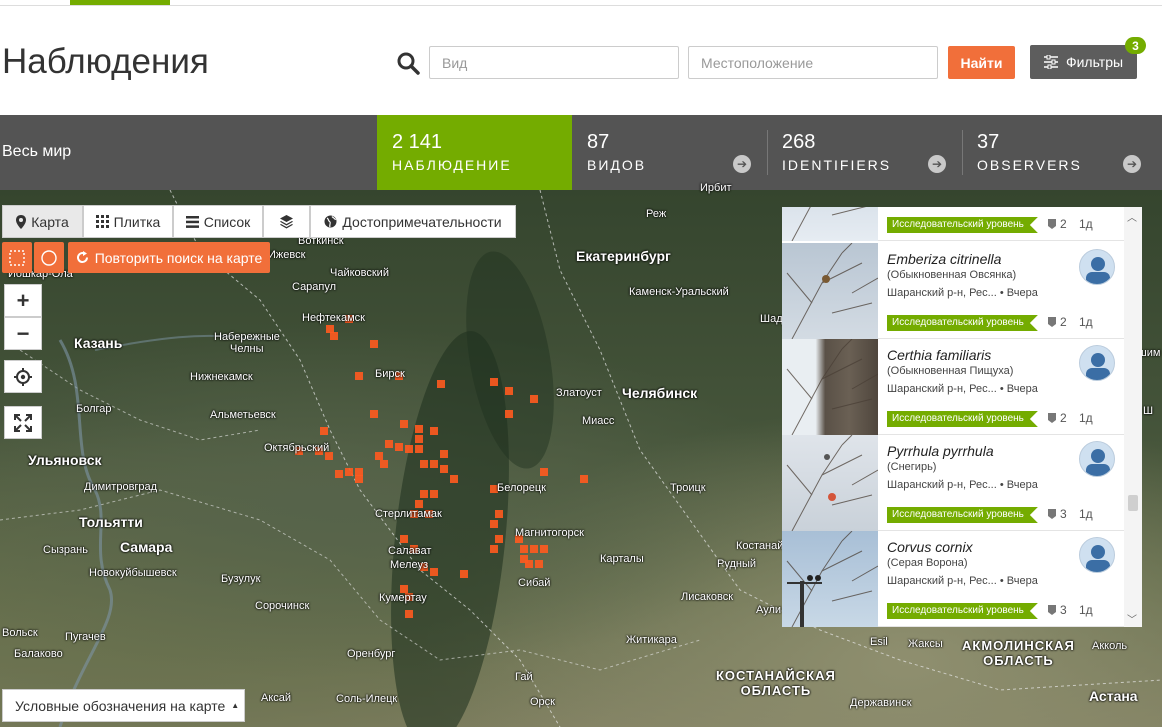 The height and width of the screenshot is (727, 1162). Describe the element at coordinates (23, 376) in the screenshot. I see `locate-button` at that location.